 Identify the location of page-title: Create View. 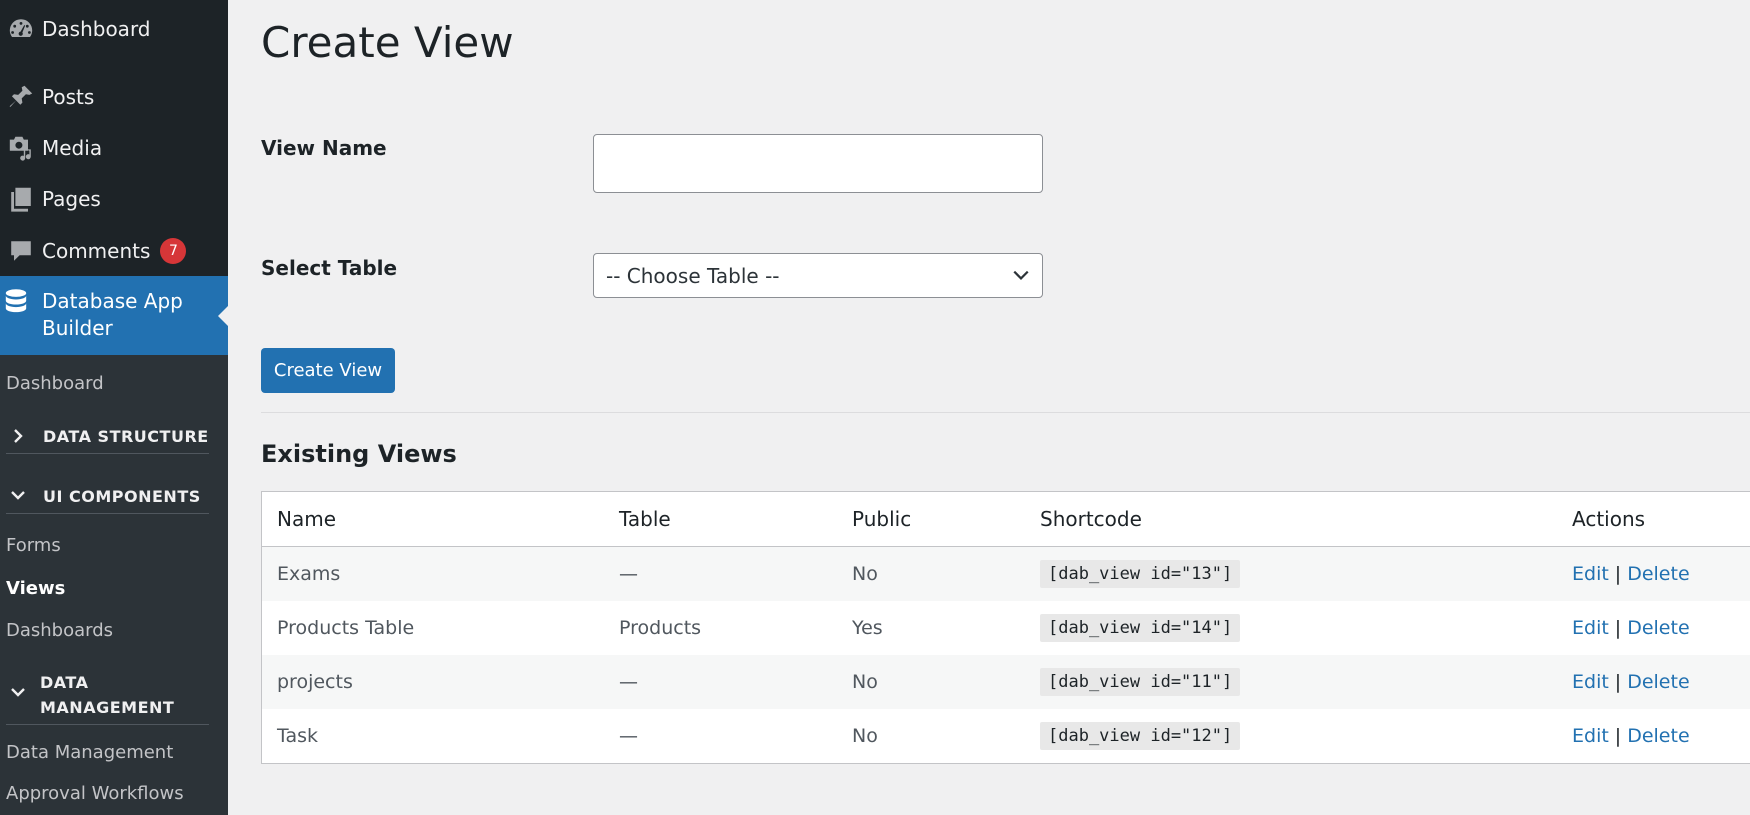
(387, 42).